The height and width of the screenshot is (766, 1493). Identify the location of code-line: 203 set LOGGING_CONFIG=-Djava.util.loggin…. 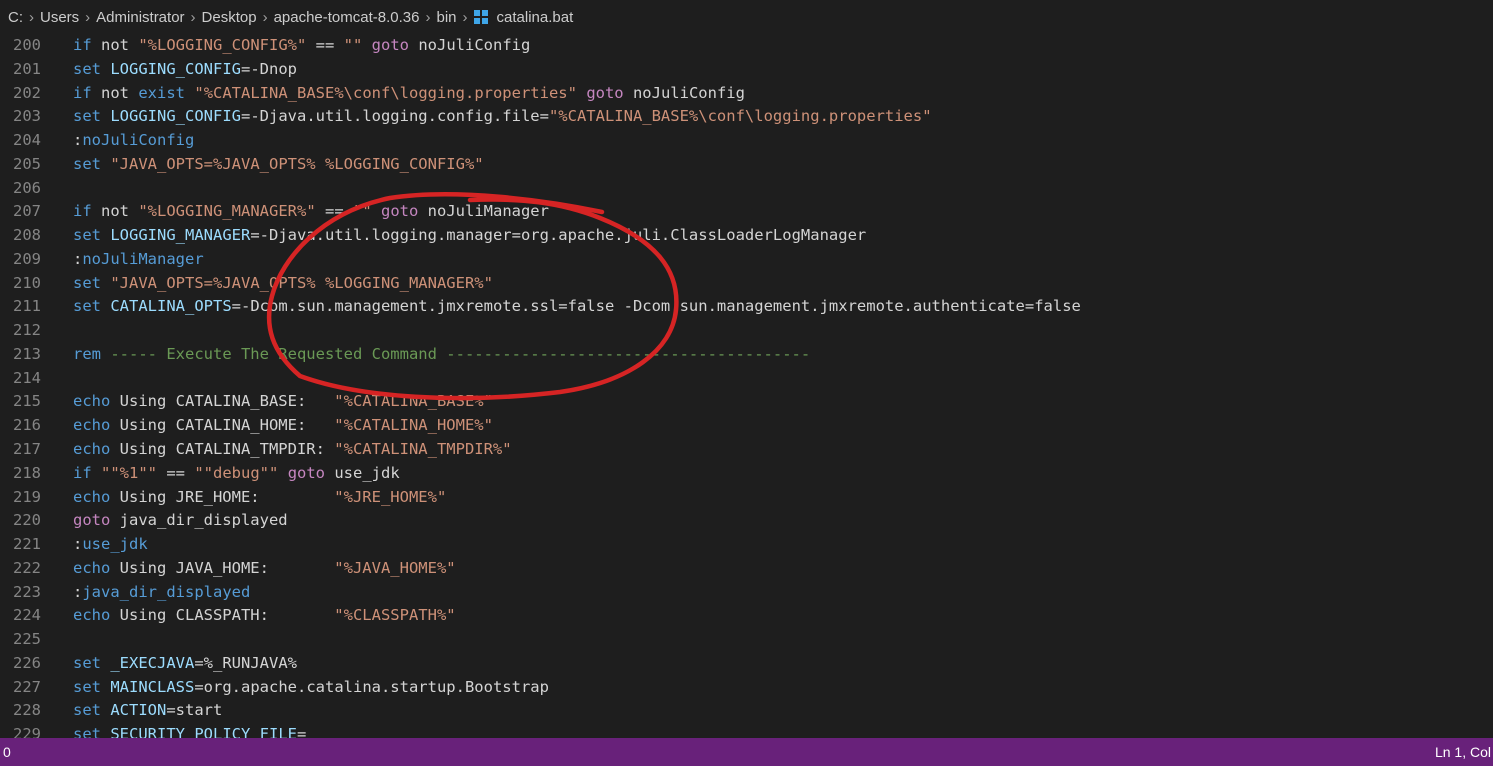
(746, 117).